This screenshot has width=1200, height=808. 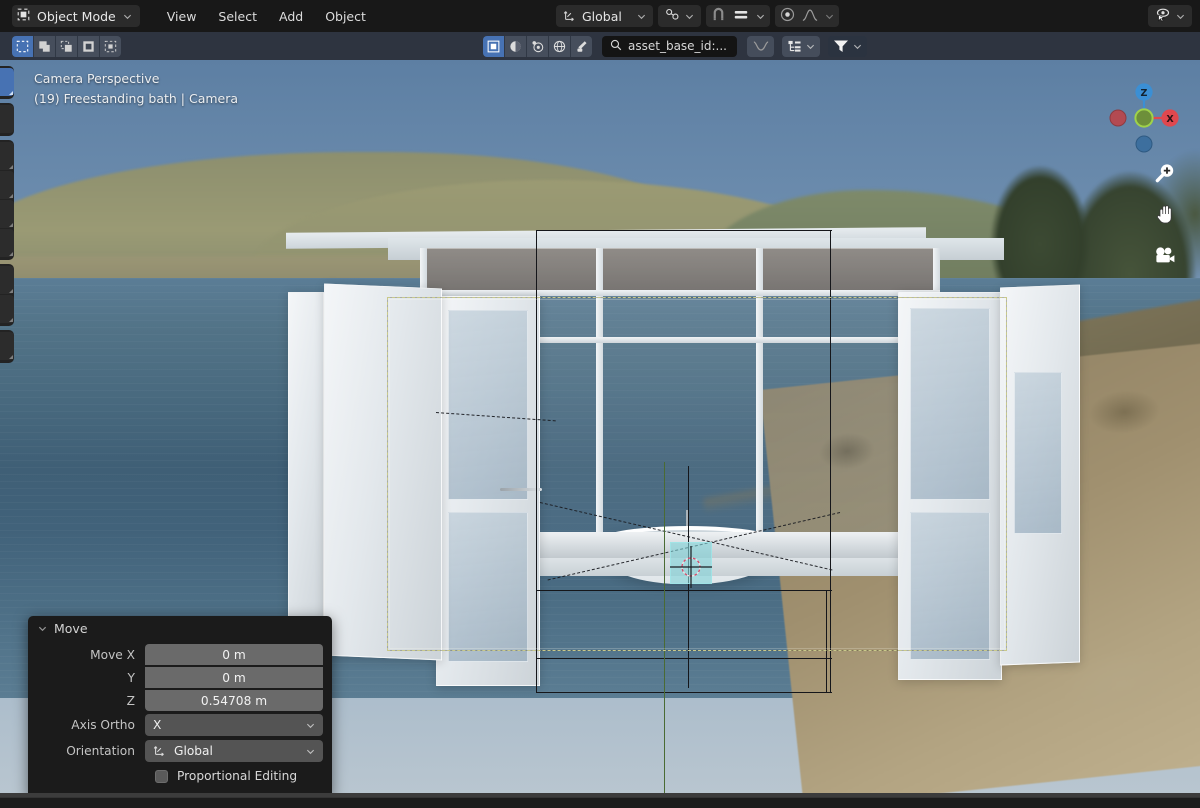 I want to click on snap-target-icon, so click(x=672, y=16).